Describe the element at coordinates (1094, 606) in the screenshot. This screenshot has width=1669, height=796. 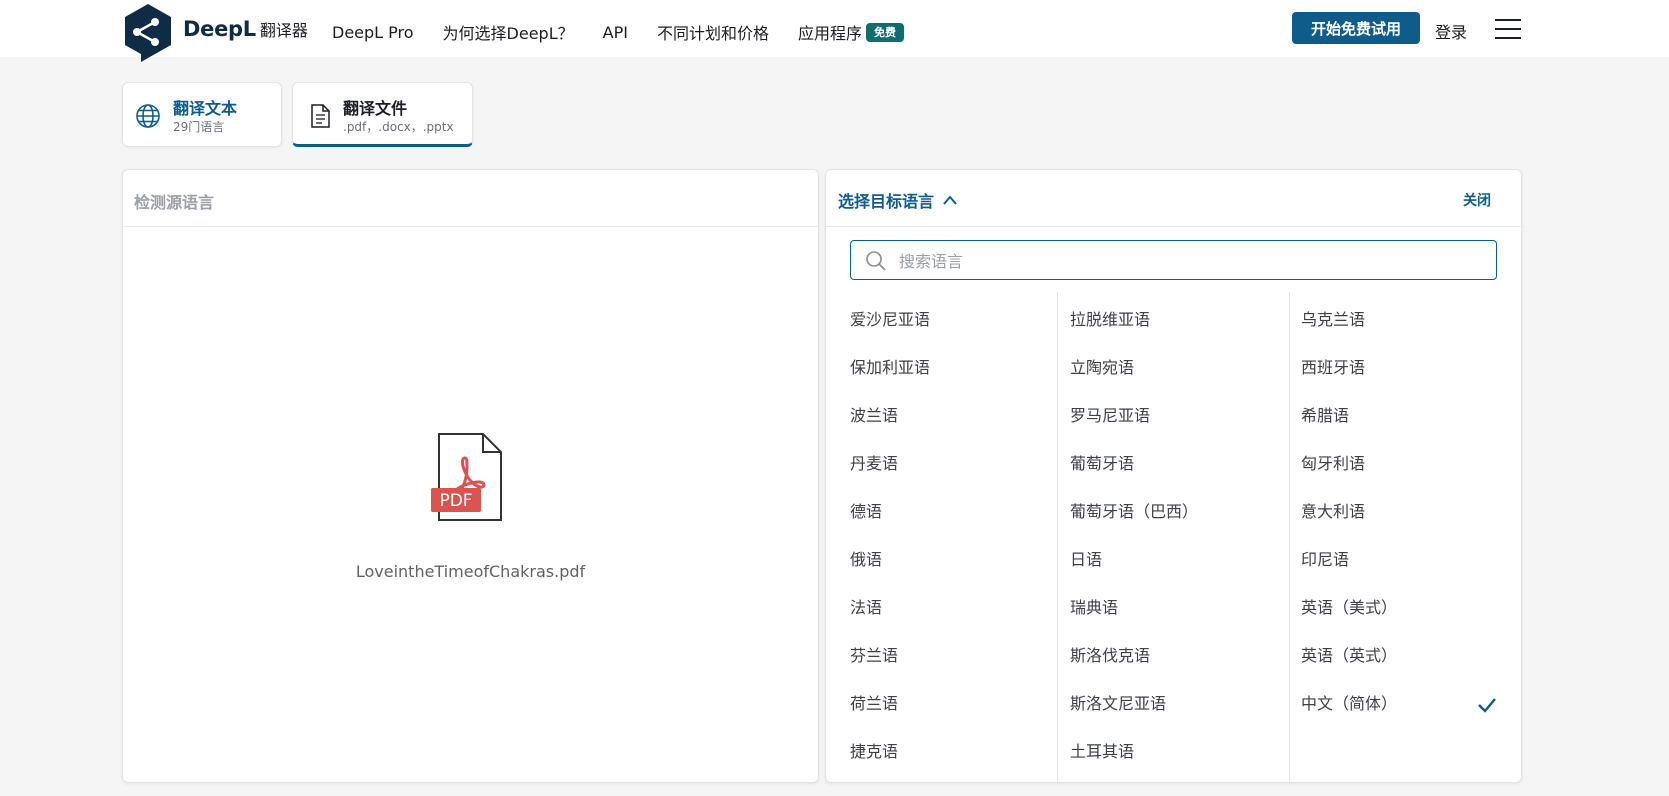
I see `lang-swedish: 瑞典语` at that location.